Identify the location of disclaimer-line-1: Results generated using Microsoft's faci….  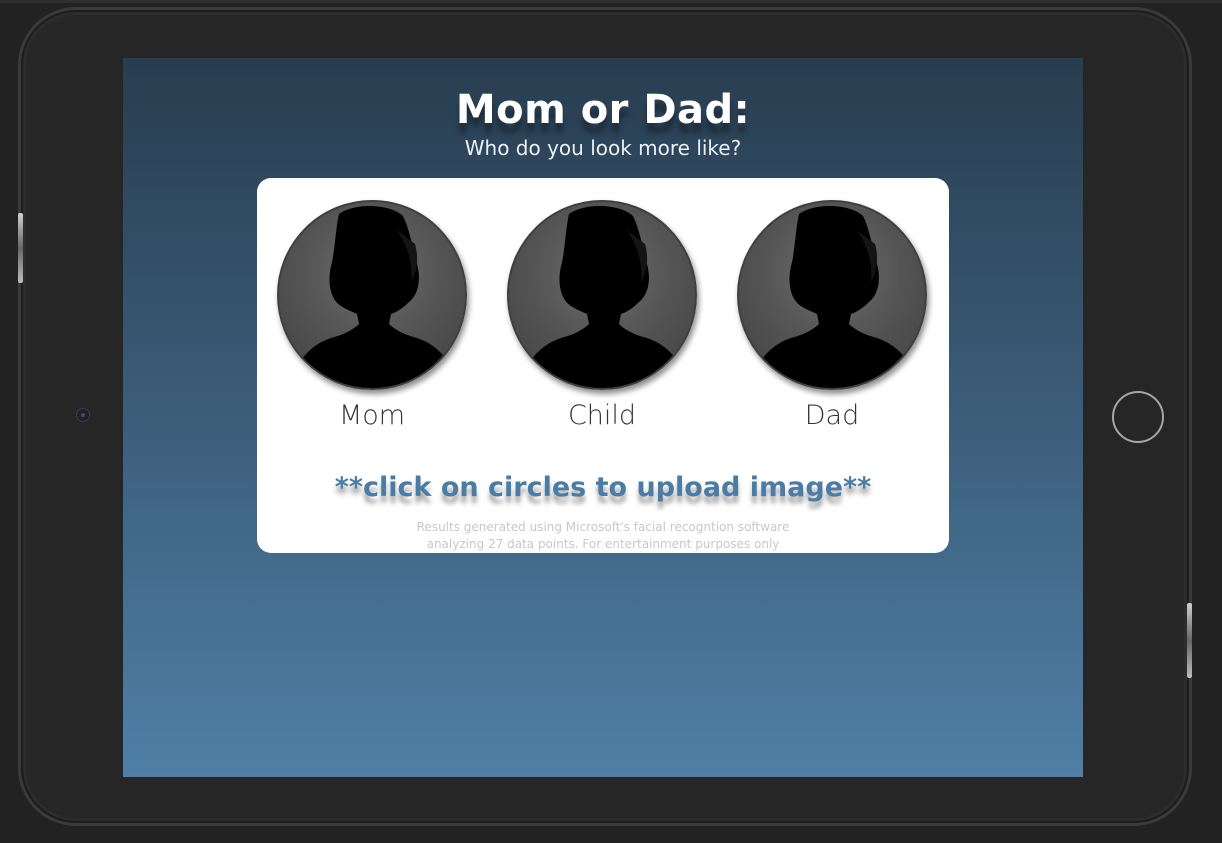
(603, 527).